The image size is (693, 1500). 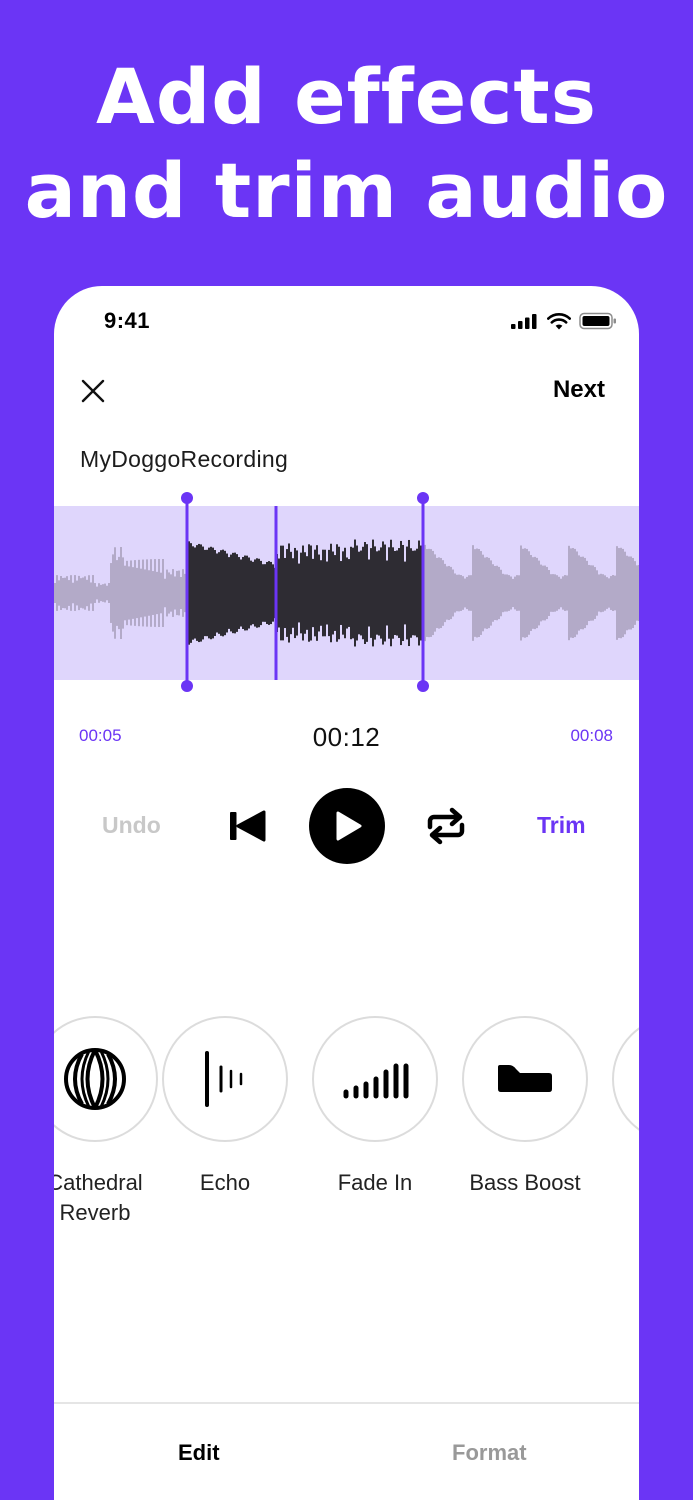 I want to click on skip-back-icon, so click(x=248, y=826).